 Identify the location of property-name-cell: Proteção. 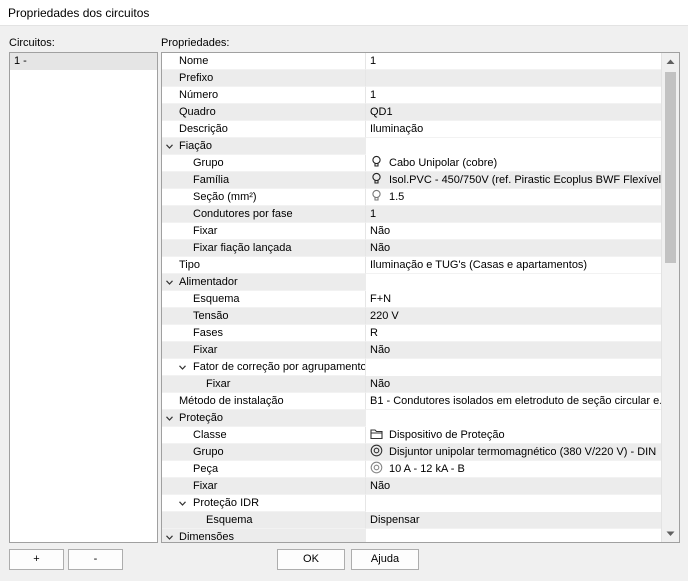
(264, 418).